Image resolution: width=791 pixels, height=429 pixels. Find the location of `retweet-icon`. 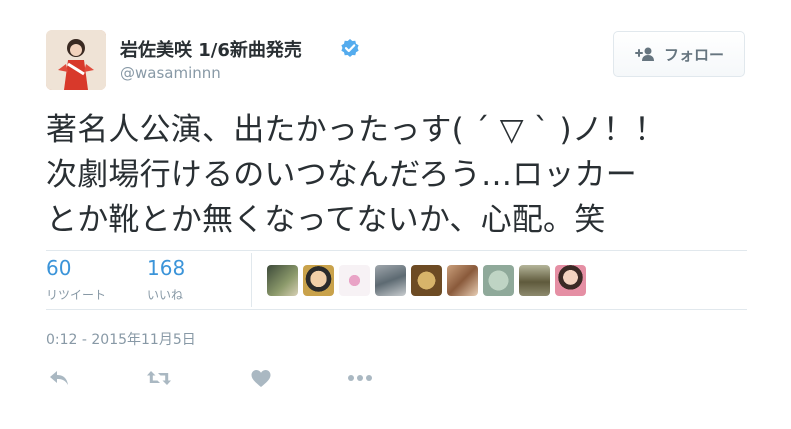

retweet-icon is located at coordinates (159, 378).